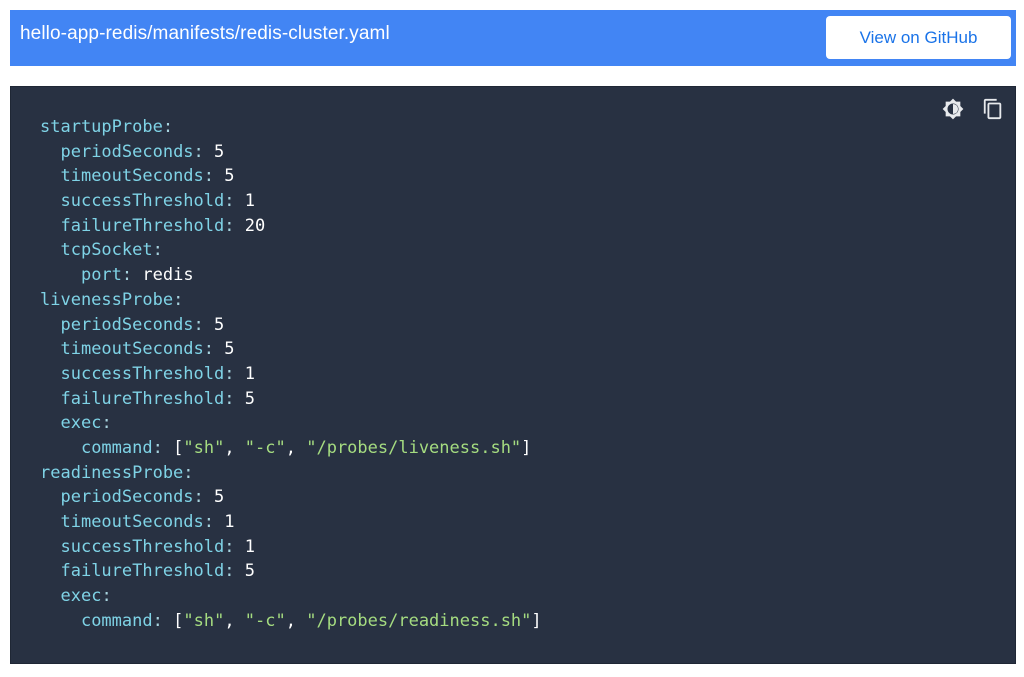 The width and height of the screenshot is (1024, 677). Describe the element at coordinates (291, 522) in the screenshot. I see `code-line: timeoutSeconds: 1` at that location.